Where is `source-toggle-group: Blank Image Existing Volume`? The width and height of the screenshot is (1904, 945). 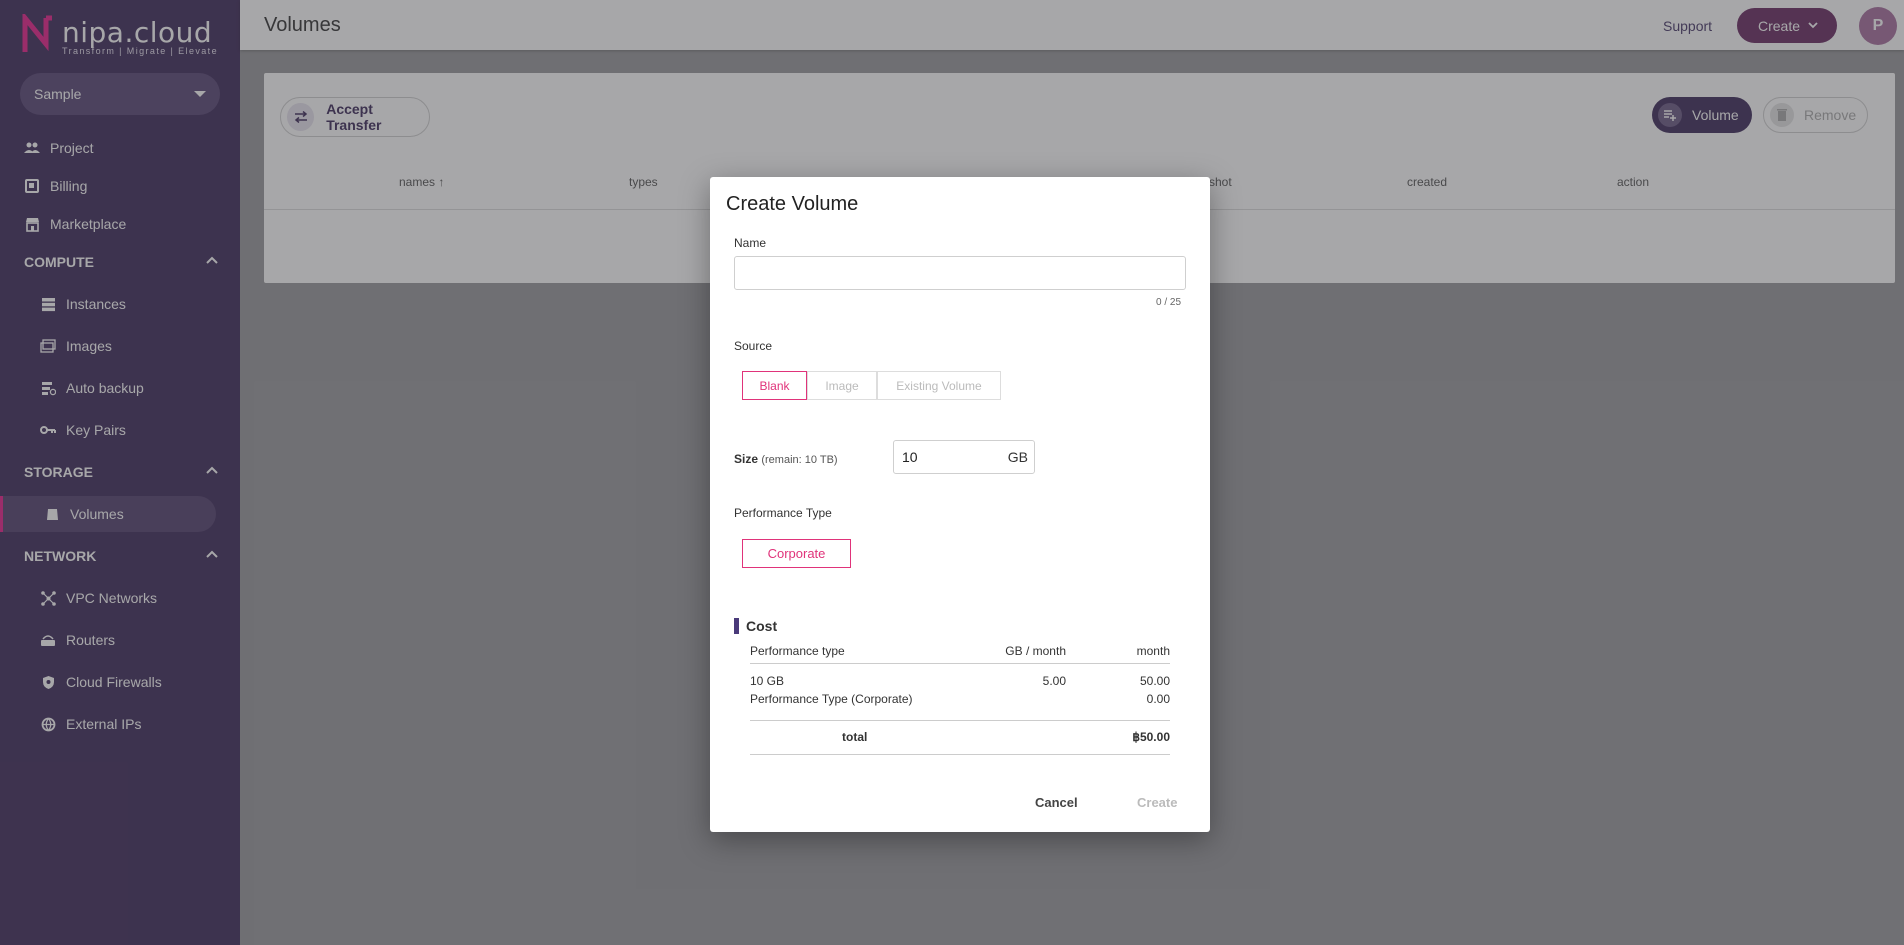
source-toggle-group: Blank Image Existing Volume is located at coordinates (871, 385).